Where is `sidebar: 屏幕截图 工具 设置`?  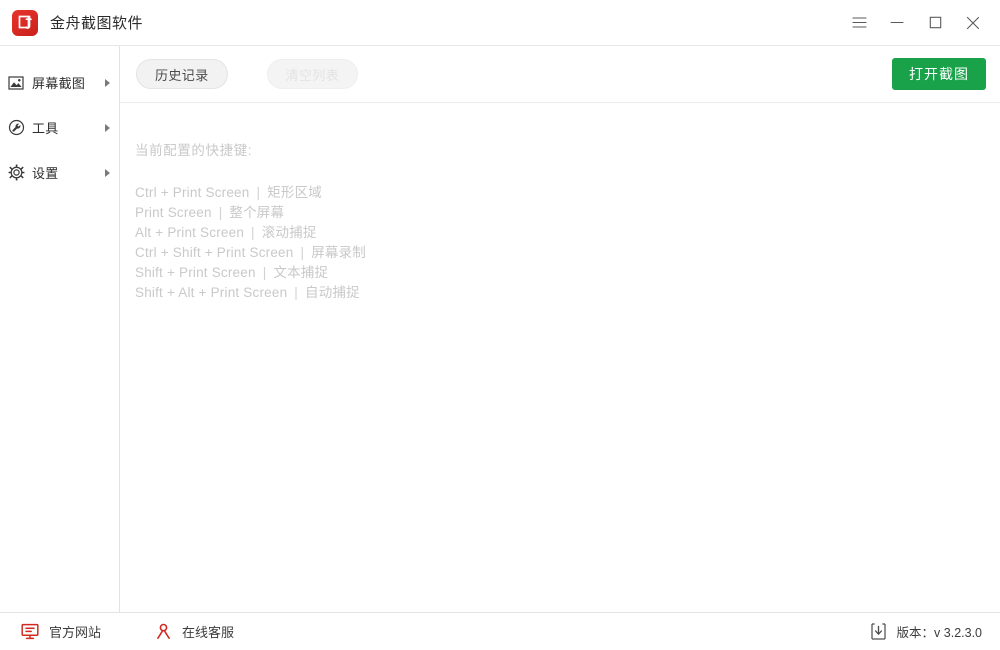
sidebar: 屏幕截图 工具 设置 is located at coordinates (60, 329).